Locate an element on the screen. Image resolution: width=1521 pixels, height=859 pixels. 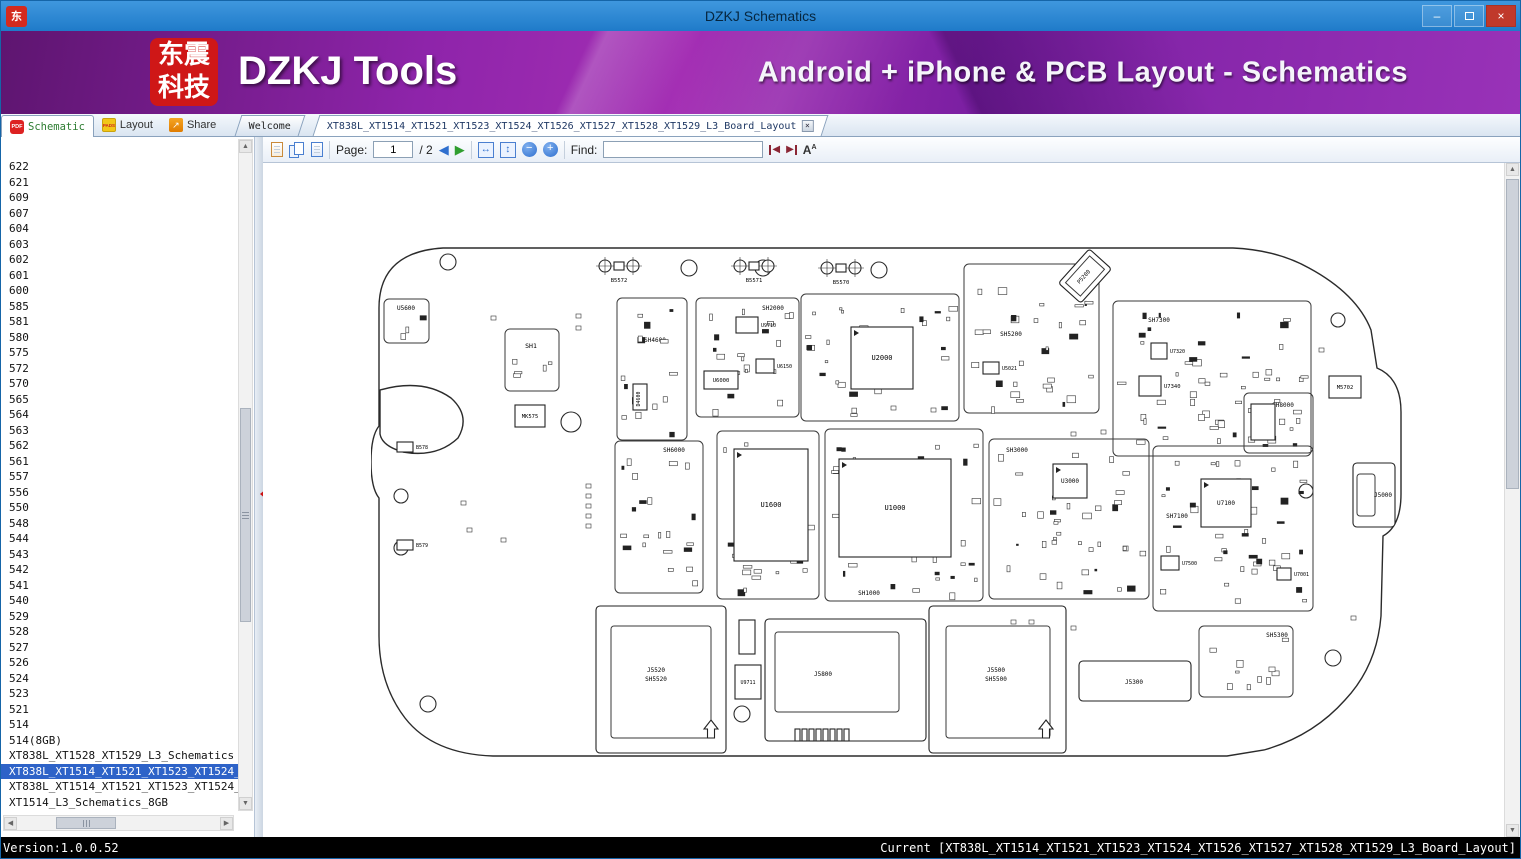
svg-text: SH7300 is located at coordinates (1159, 320).